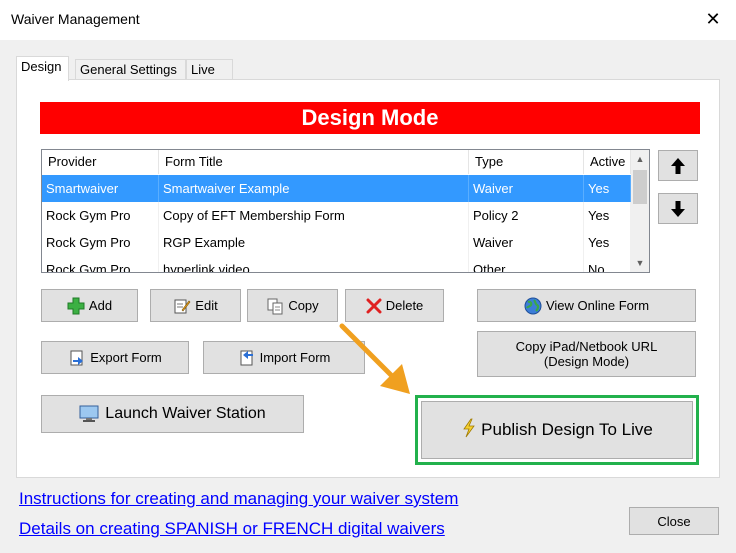  I want to click on column-header-active: Active, so click(607, 162).